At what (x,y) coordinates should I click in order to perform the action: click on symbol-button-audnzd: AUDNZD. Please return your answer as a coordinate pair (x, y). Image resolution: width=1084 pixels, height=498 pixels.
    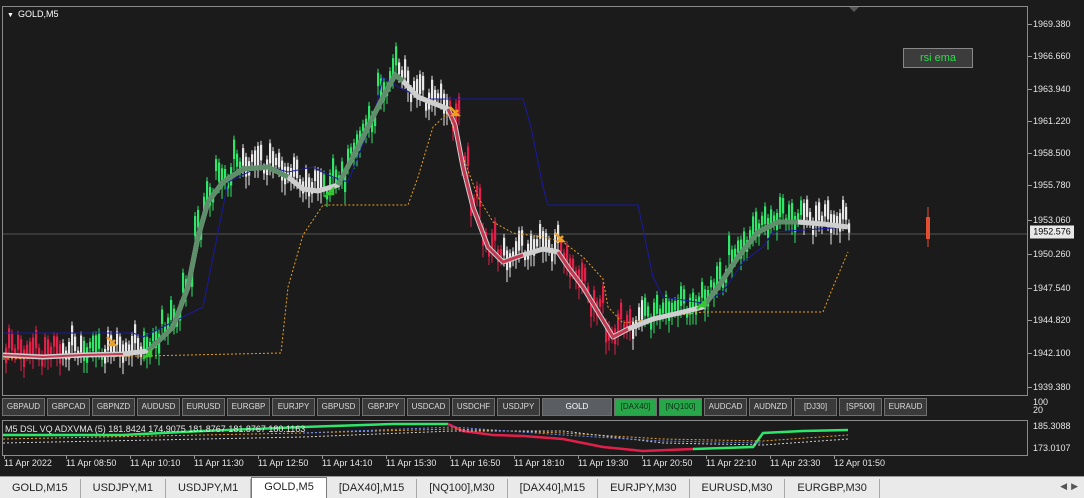
    Looking at the image, I should click on (770, 407).